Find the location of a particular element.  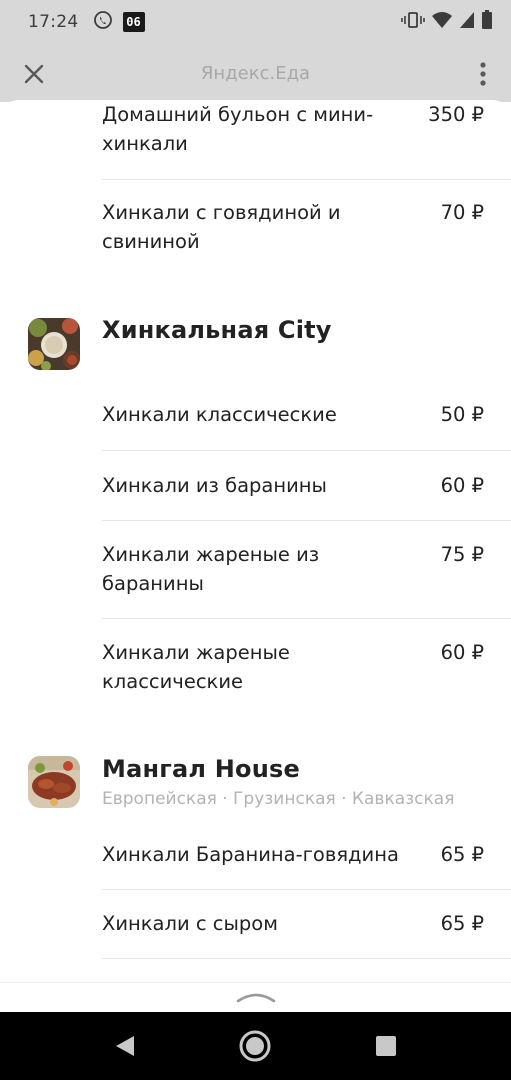

home-icon is located at coordinates (255, 1046).